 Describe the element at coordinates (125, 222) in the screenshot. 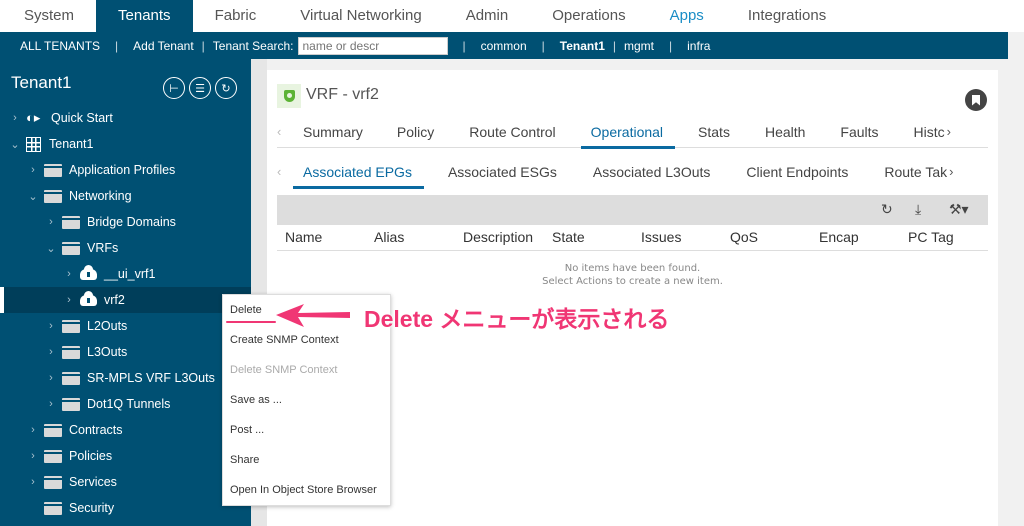

I see `tree-item-bridge-domains: › Bridge Domains` at that location.